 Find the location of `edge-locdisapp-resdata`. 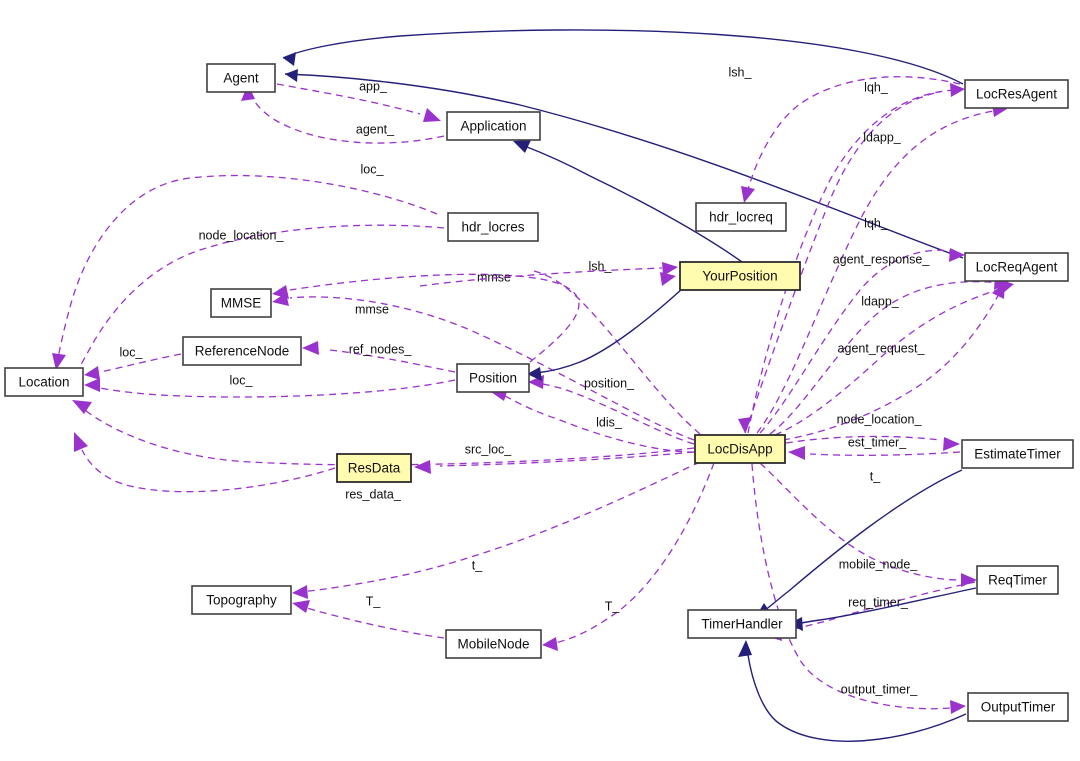

edge-locdisapp-resdata is located at coordinates (554, 462).